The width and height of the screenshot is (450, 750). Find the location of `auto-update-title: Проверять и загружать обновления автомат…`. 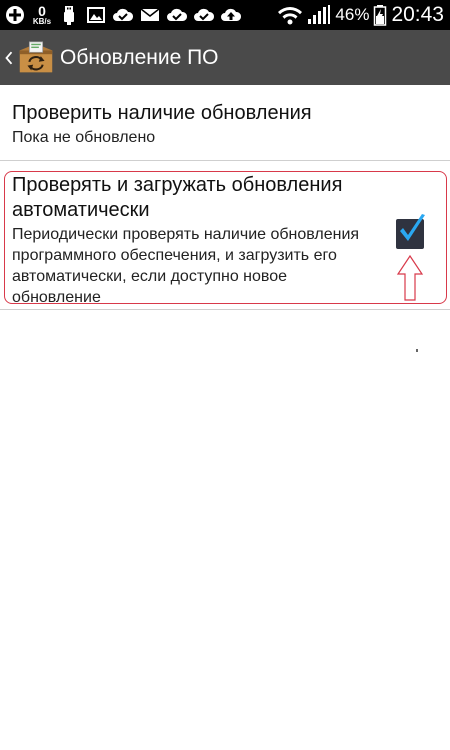

auto-update-title: Проверять и загружать обновления автомат… is located at coordinates (177, 197).